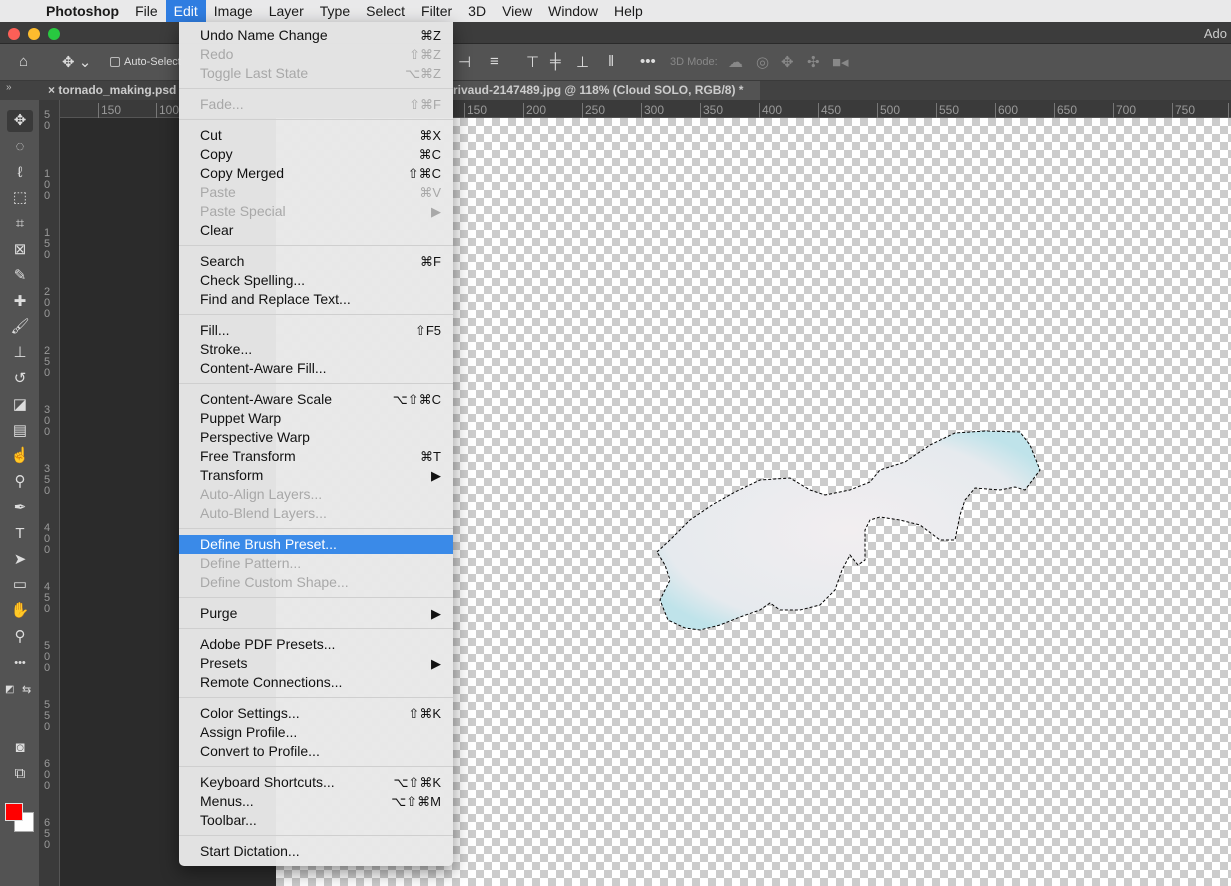  What do you see at coordinates (316, 801) in the screenshot?
I see `menu-item-menus: Menus... ⌥⇧⌘M` at bounding box center [316, 801].